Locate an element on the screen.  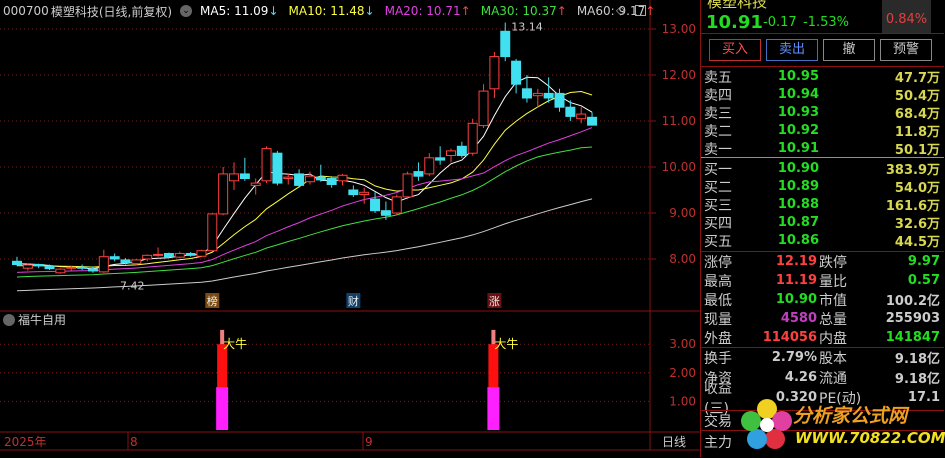
bid-row: 买三 10.88 161.6万 is located at coordinates (822, 204).